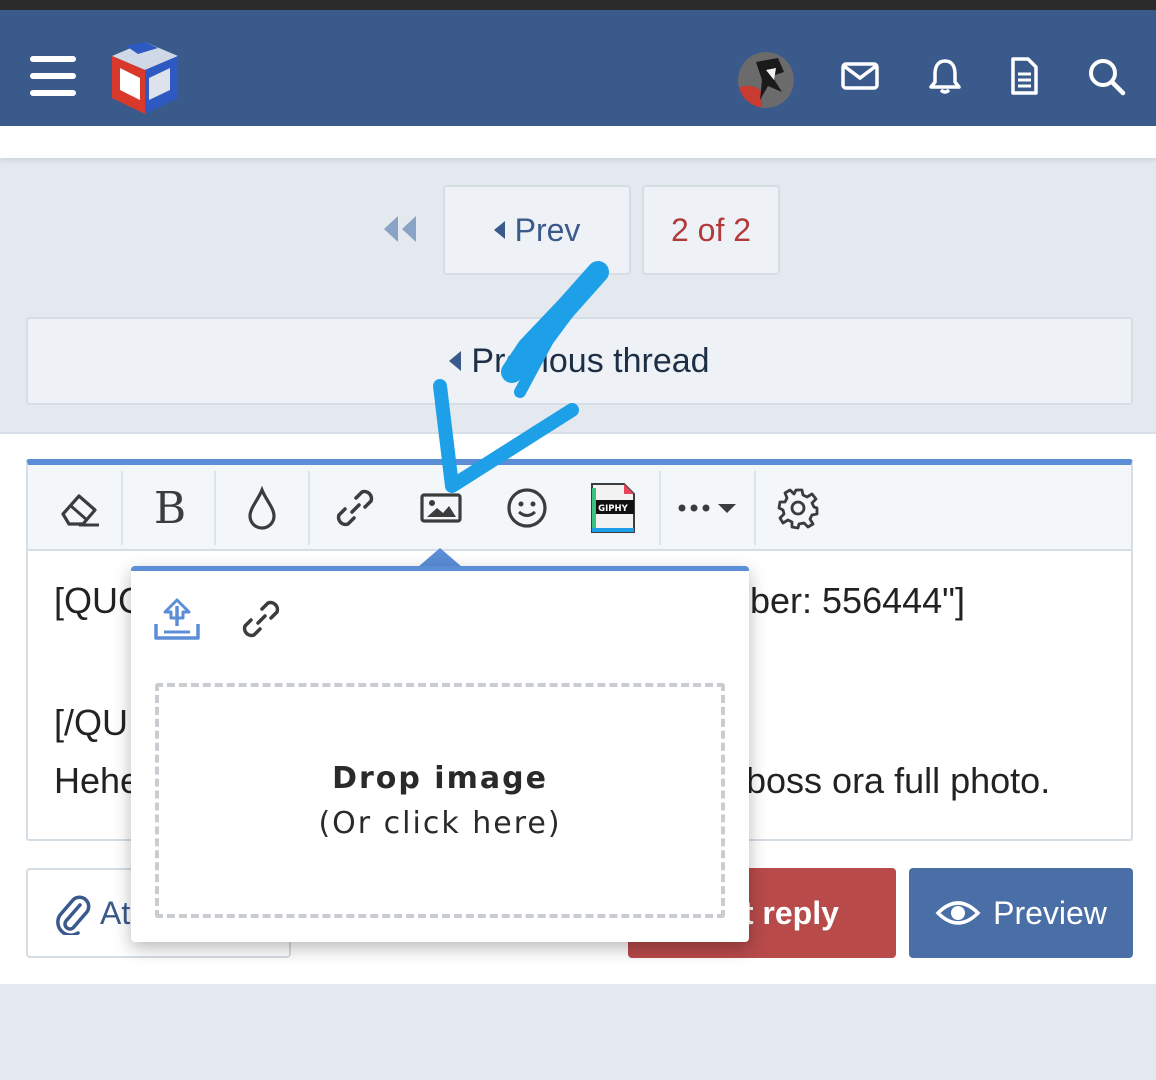 The width and height of the screenshot is (1156, 1080). I want to click on giphy-icon: GIPHY, so click(613, 508).